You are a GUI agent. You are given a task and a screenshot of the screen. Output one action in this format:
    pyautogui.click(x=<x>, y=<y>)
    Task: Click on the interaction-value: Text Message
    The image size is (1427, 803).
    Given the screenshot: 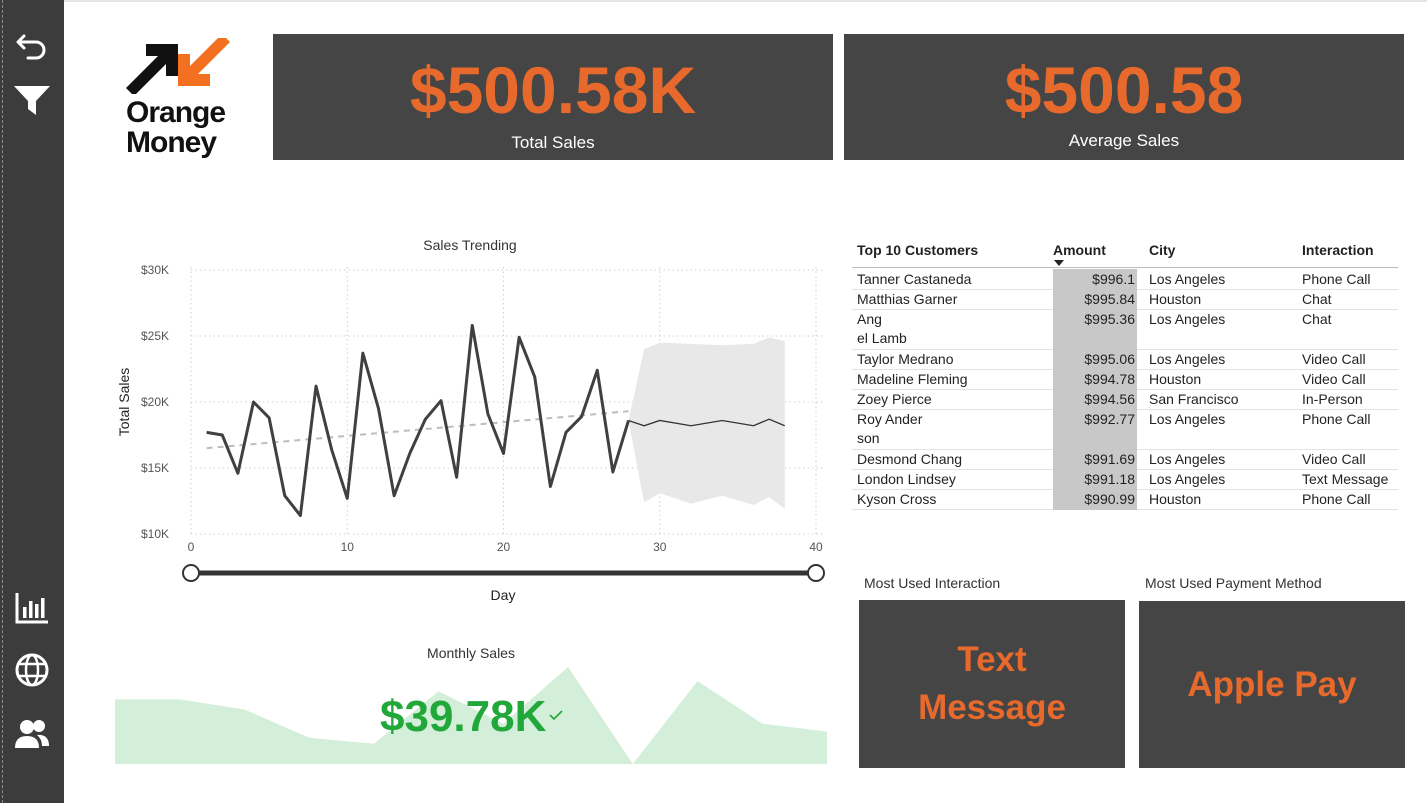 What is the action you would take?
    pyautogui.click(x=1345, y=479)
    